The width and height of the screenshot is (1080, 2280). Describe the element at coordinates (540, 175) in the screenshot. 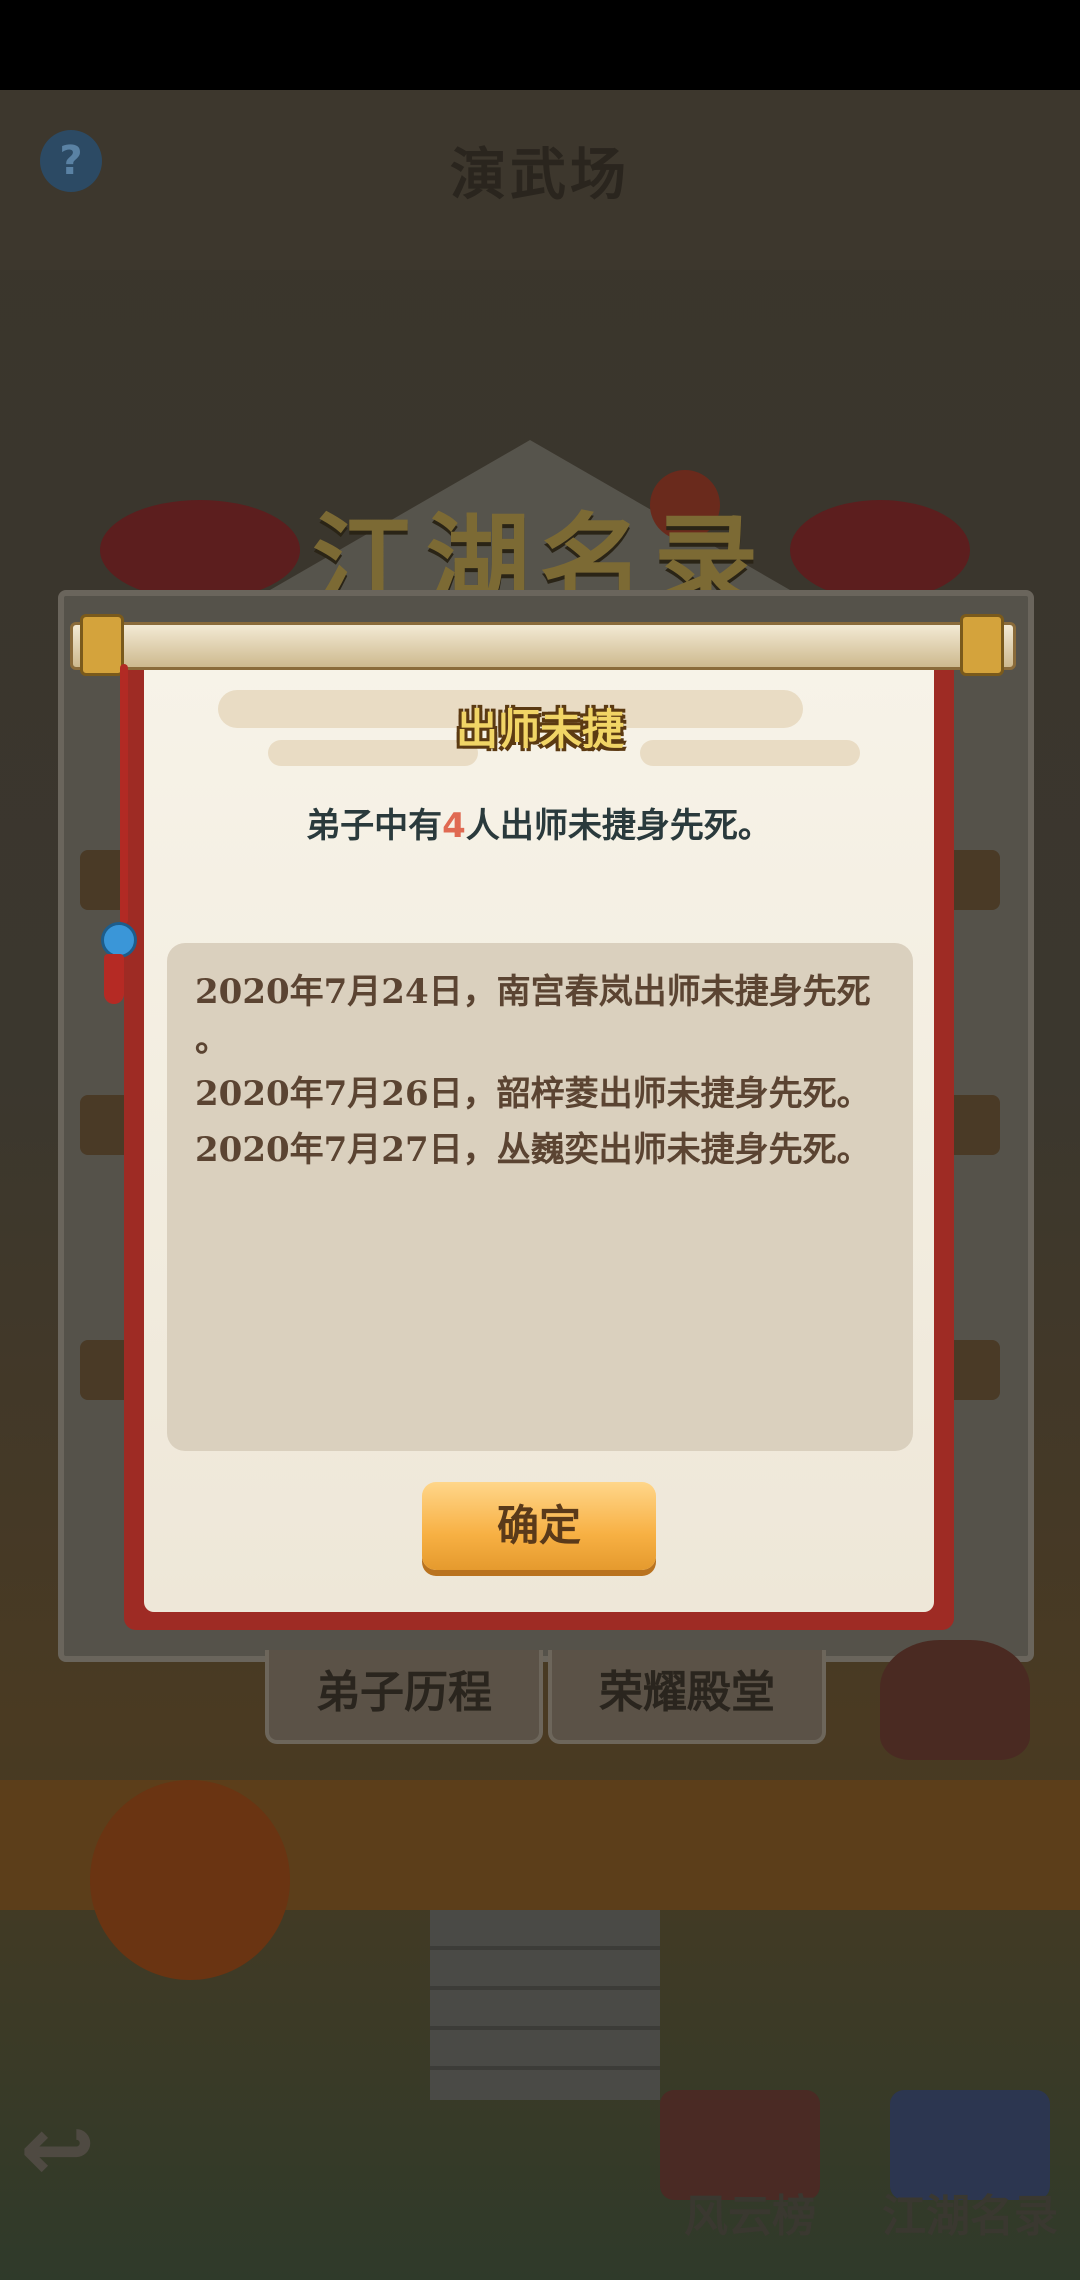

I see `page-title: 演武场` at that location.